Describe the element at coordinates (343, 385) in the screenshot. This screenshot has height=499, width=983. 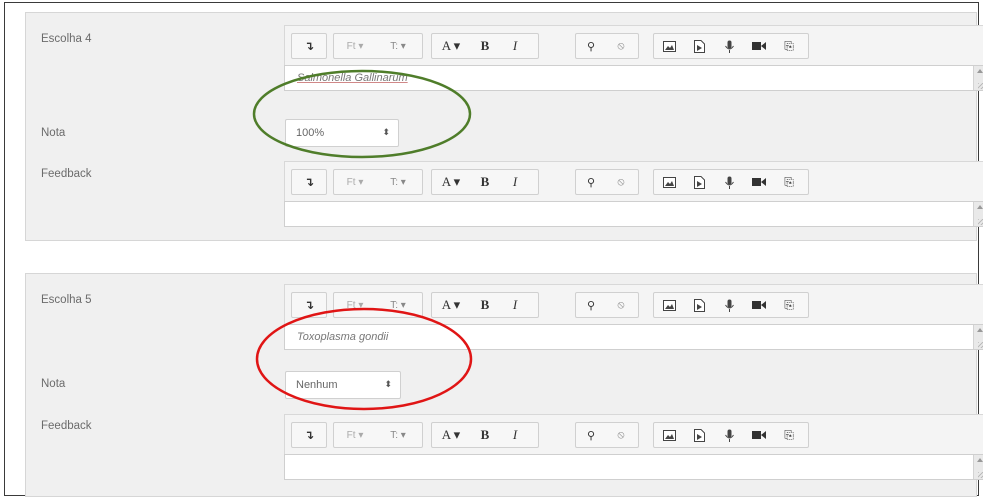
I see `choice-5-grade-select: Nenhum ⬍` at that location.